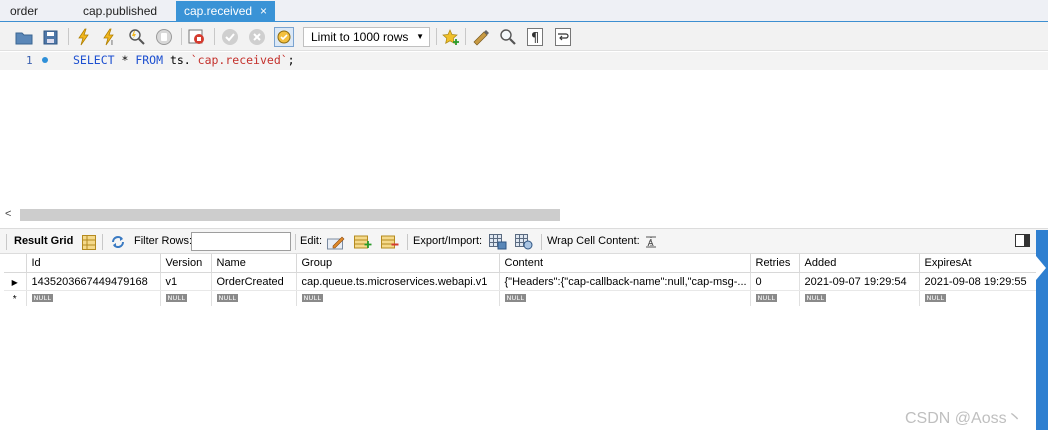 The image size is (1048, 432). I want to click on limit-rows-select: Limit to 1000 rows ▼, so click(366, 37).